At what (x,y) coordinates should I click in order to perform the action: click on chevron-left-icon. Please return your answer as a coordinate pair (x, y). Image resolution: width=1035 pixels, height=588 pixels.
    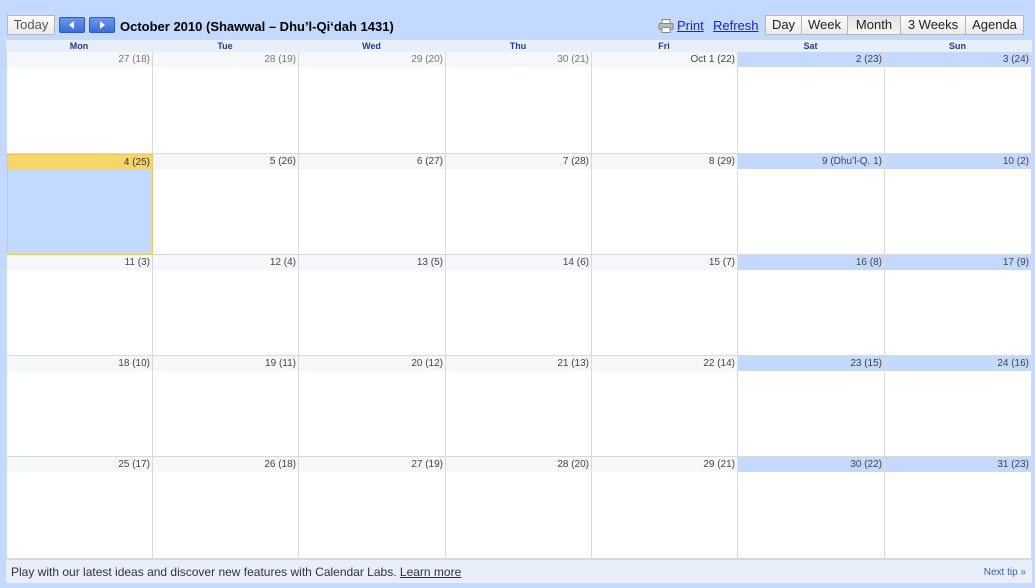
    Looking at the image, I should click on (71, 25).